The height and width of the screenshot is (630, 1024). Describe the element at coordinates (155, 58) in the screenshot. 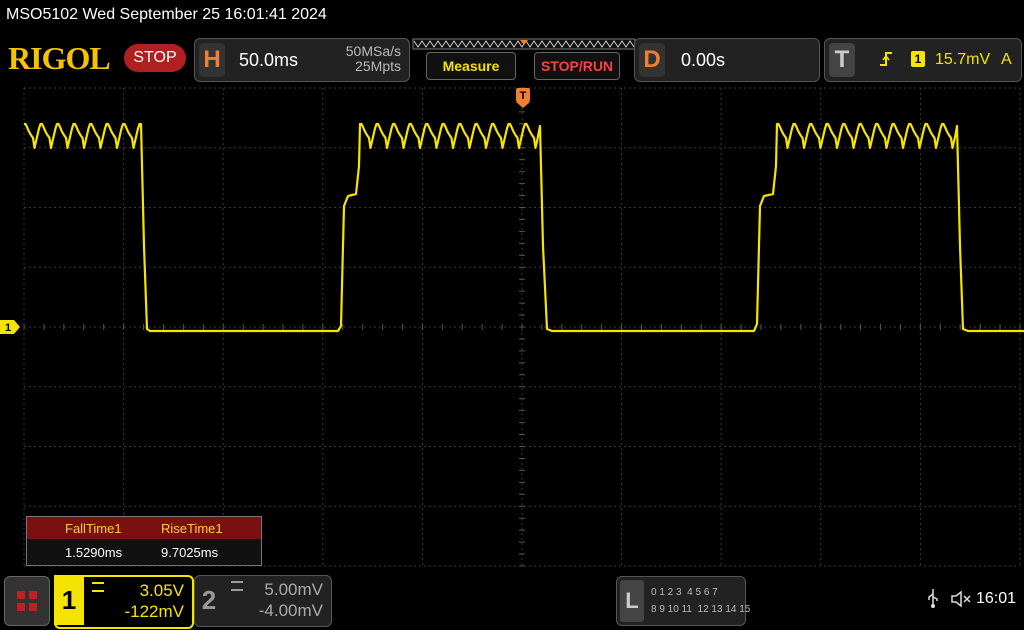

I see `run-state-badge: STOP` at that location.